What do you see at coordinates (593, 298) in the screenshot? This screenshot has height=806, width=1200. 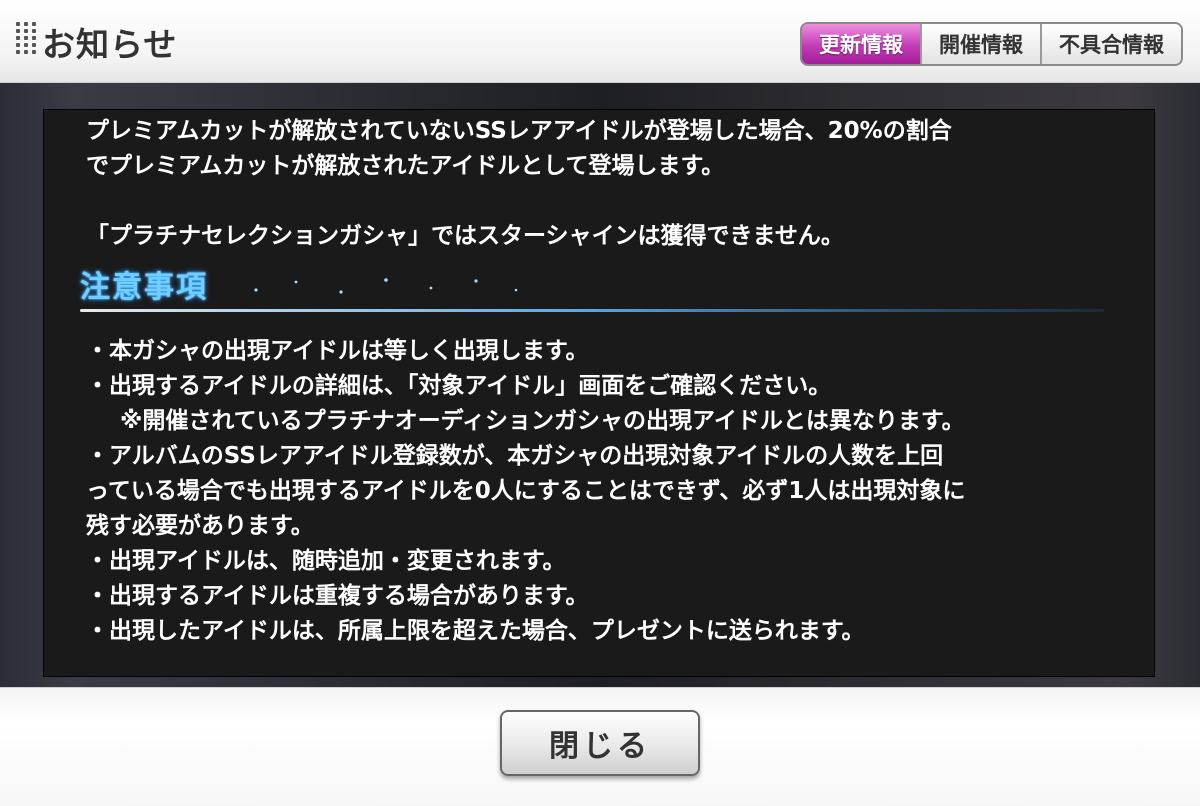 I see `section-header: 注意事項` at bounding box center [593, 298].